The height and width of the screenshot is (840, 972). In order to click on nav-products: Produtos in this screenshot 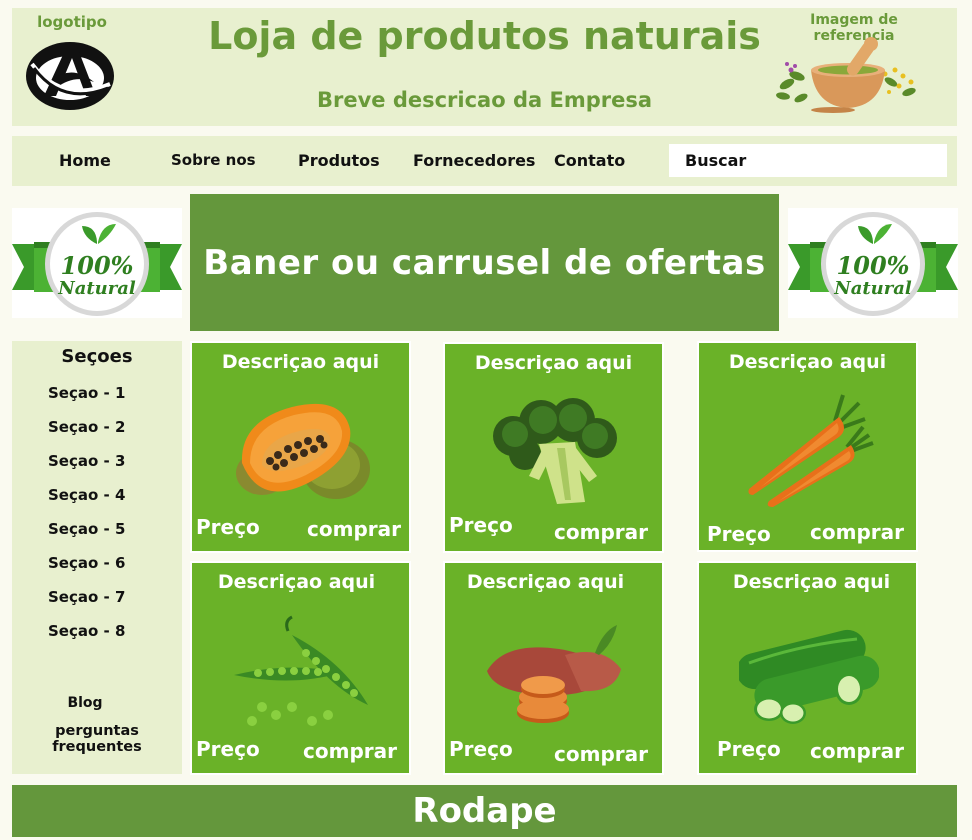, I will do `click(339, 160)`.